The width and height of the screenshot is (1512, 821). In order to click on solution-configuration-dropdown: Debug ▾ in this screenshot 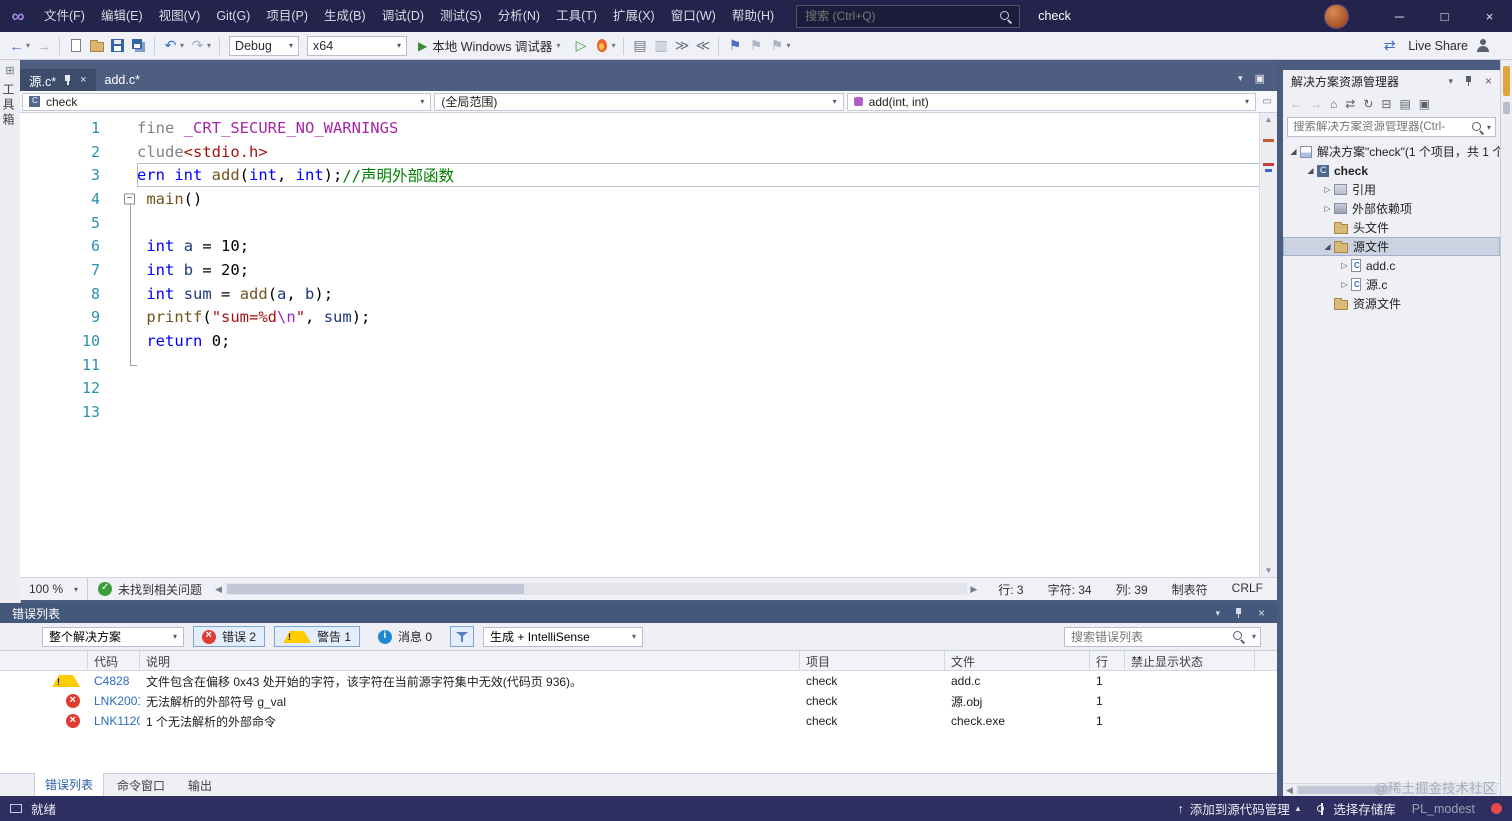, I will do `click(264, 45)`.